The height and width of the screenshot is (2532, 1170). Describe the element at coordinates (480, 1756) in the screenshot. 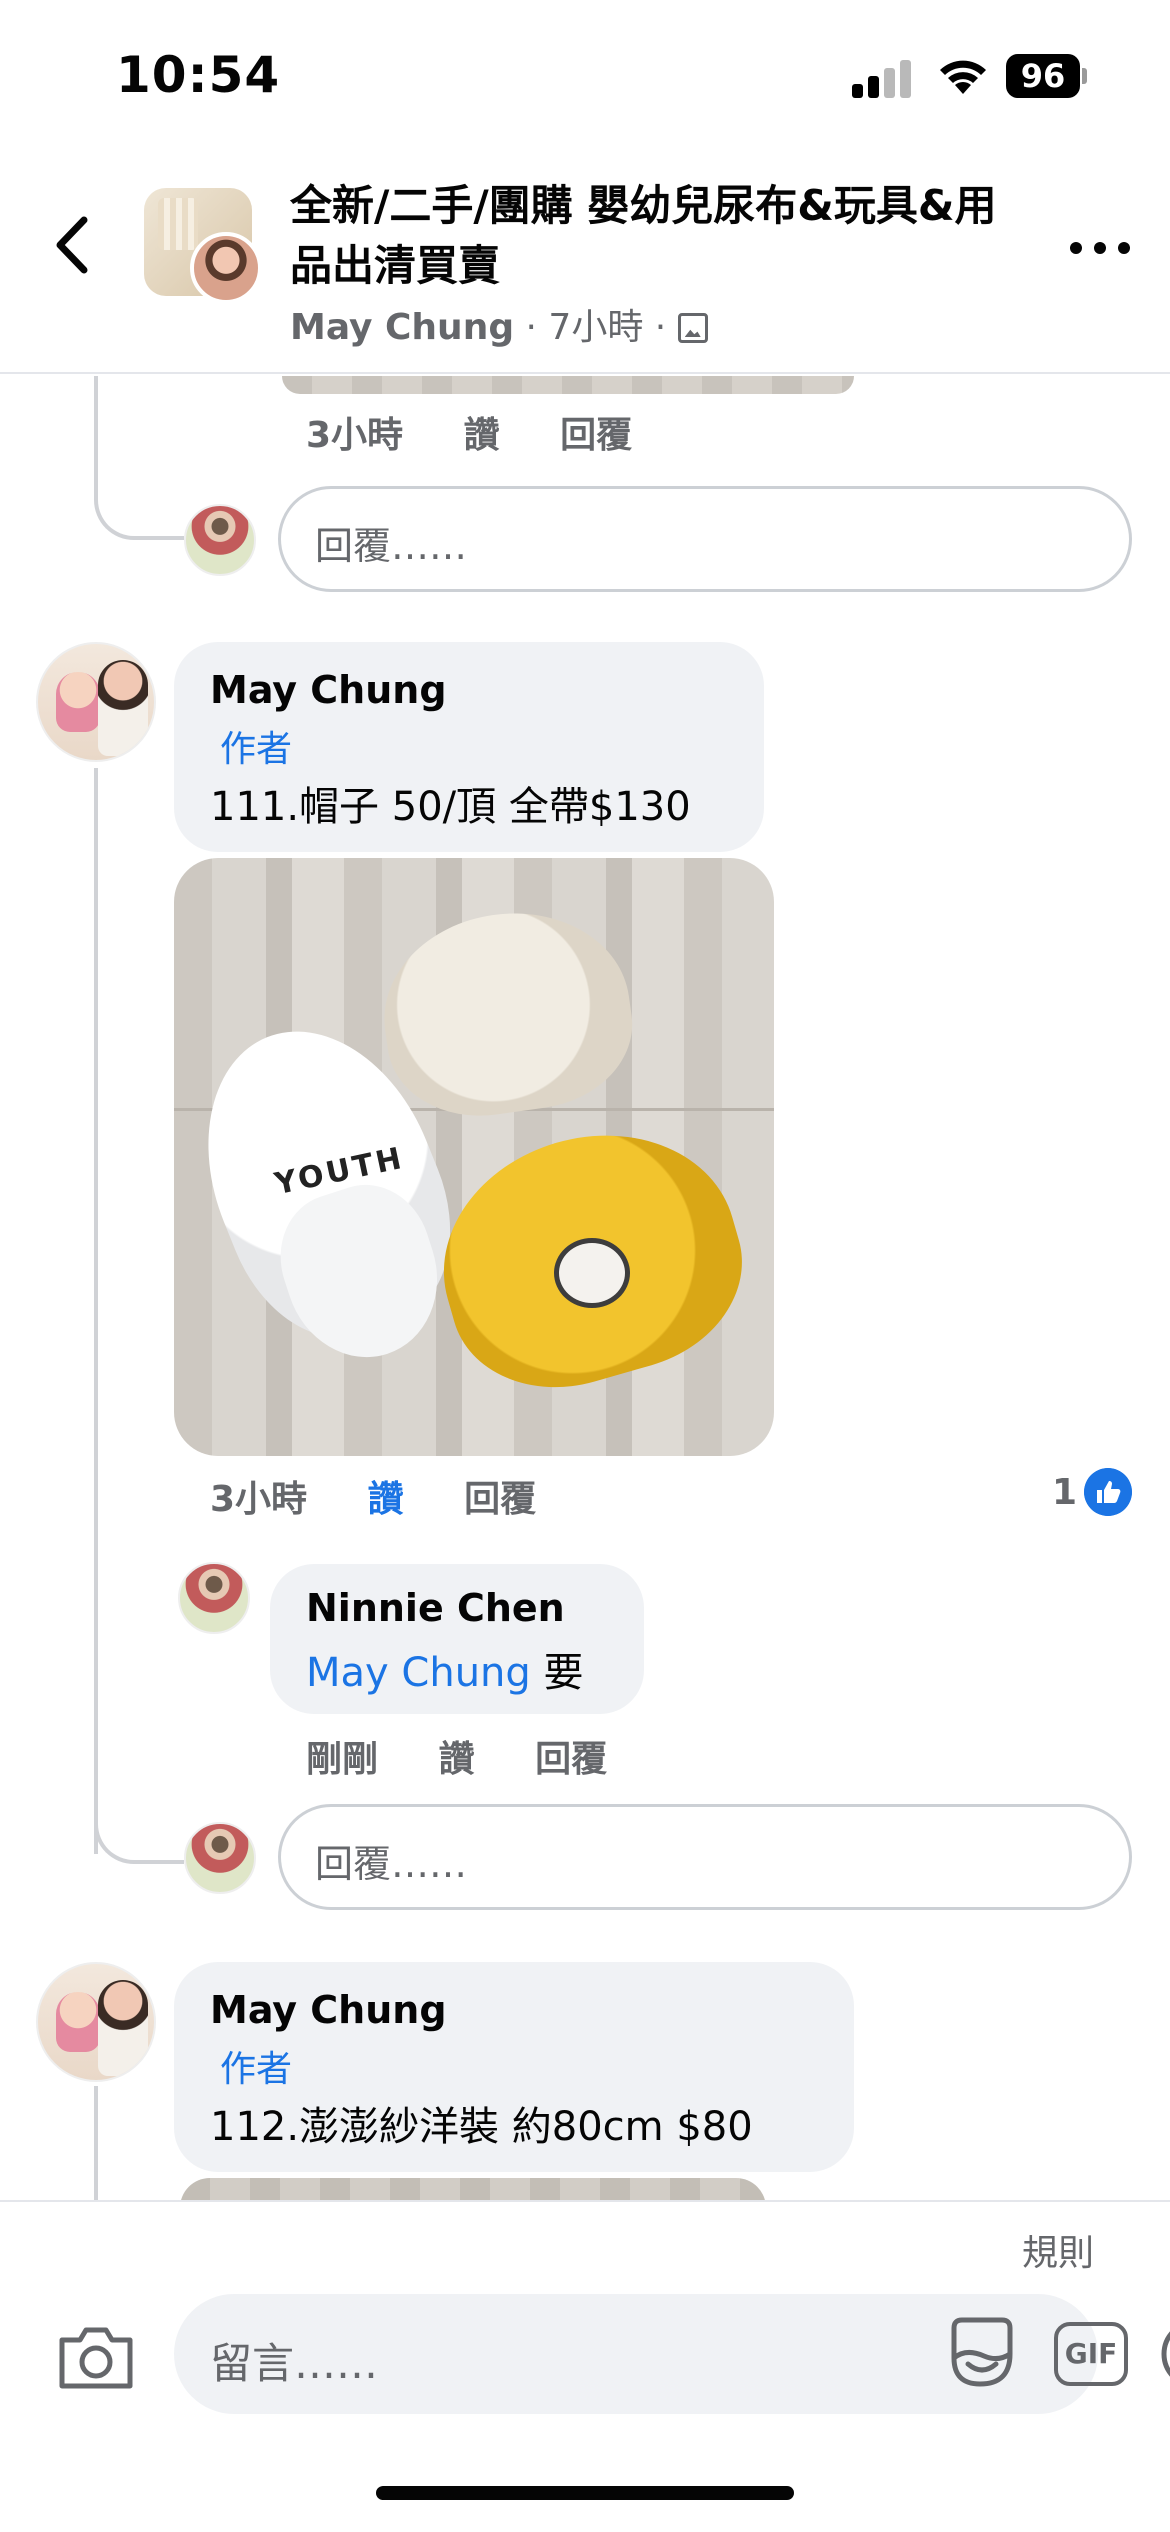

I see `reply-actions: 剛剛 讚 回覆` at that location.